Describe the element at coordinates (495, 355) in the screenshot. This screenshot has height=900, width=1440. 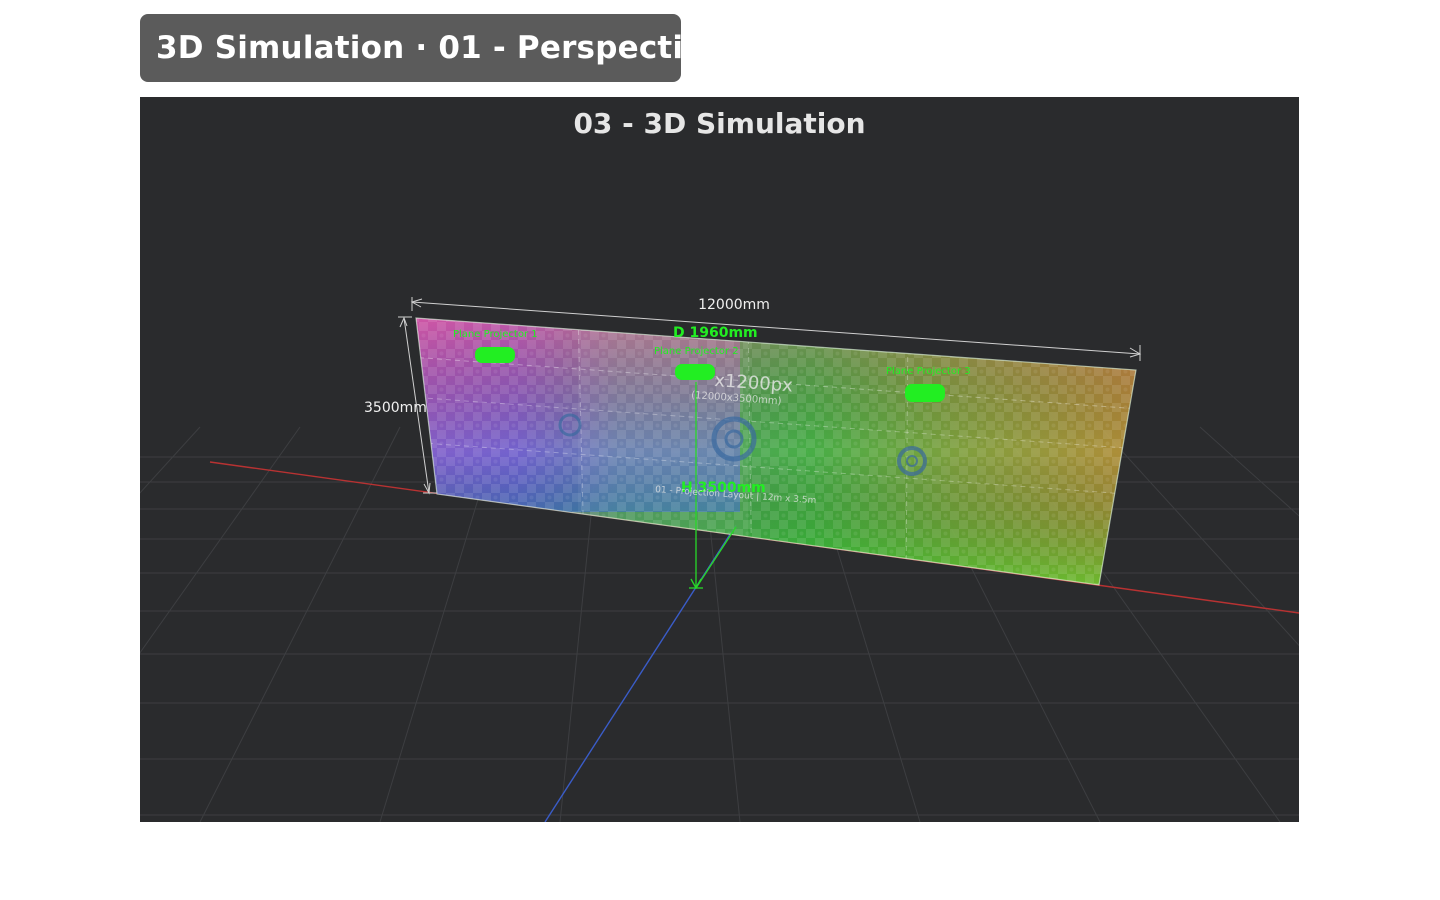
I see `projector-1-body` at that location.